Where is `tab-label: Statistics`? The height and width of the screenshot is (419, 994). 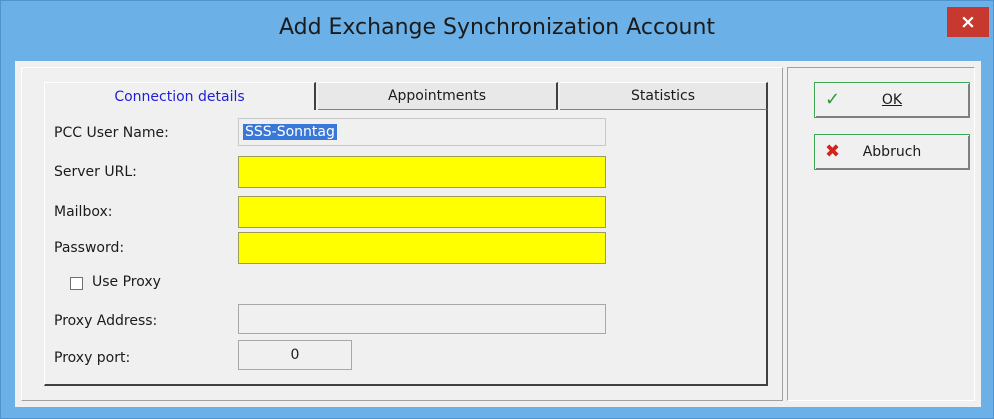
tab-label: Statistics is located at coordinates (663, 96).